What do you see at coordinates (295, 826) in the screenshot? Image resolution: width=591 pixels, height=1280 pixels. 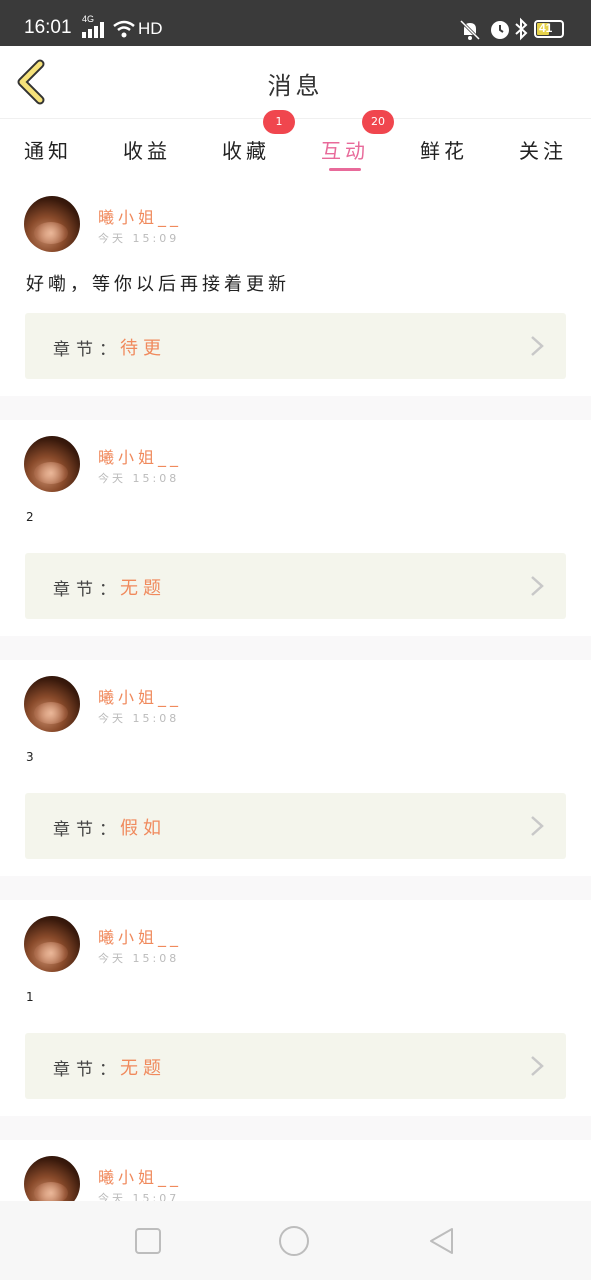 I see `chapter-link: 章节： 假如` at bounding box center [295, 826].